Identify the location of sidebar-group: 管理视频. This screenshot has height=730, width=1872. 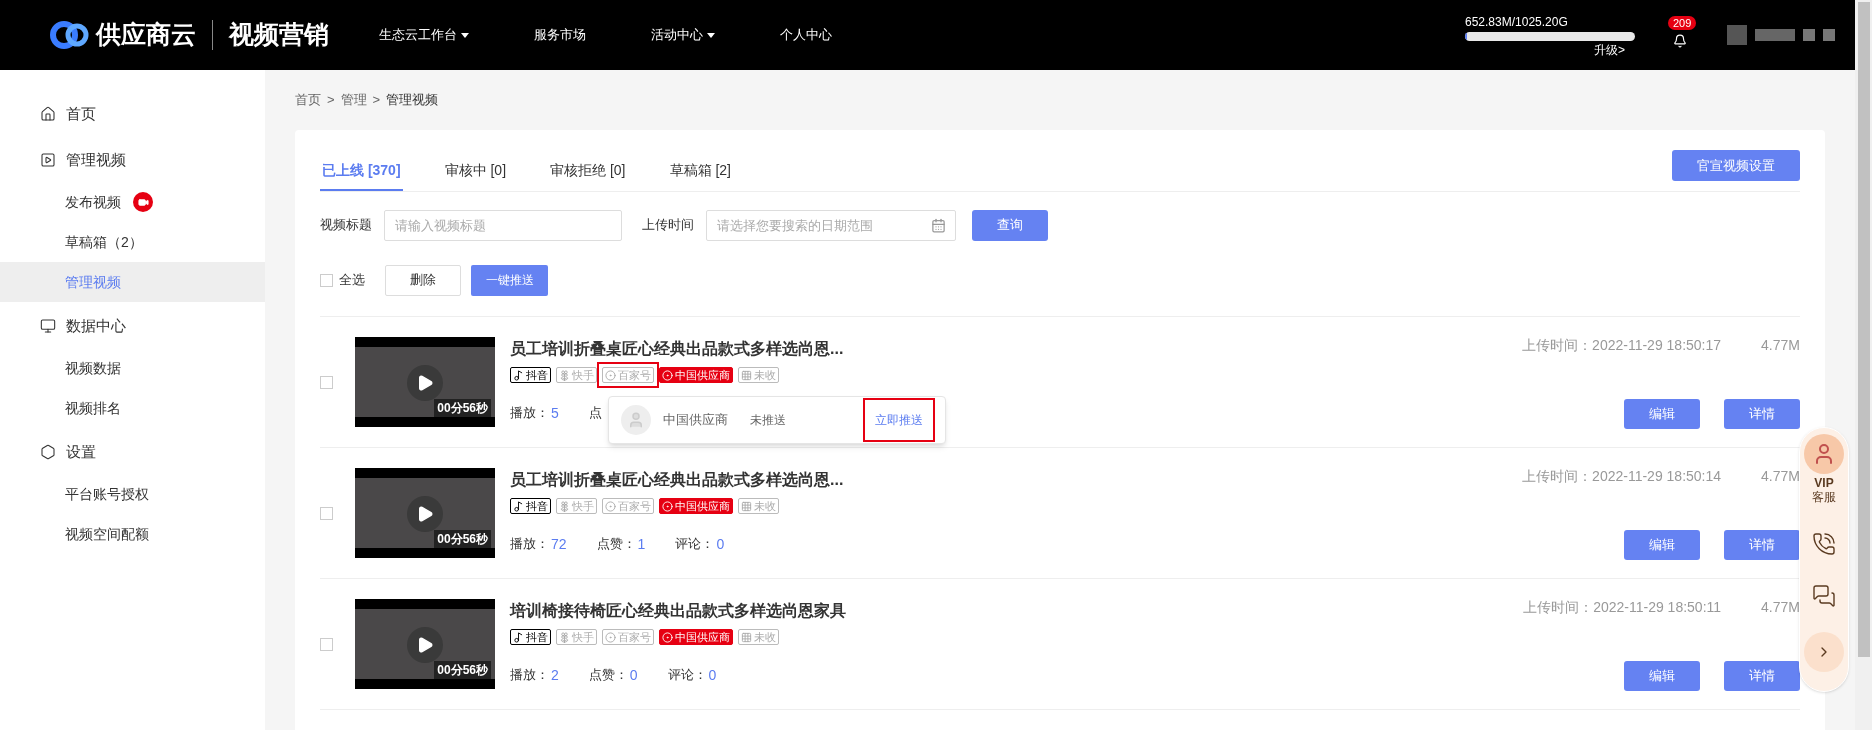
(132, 160).